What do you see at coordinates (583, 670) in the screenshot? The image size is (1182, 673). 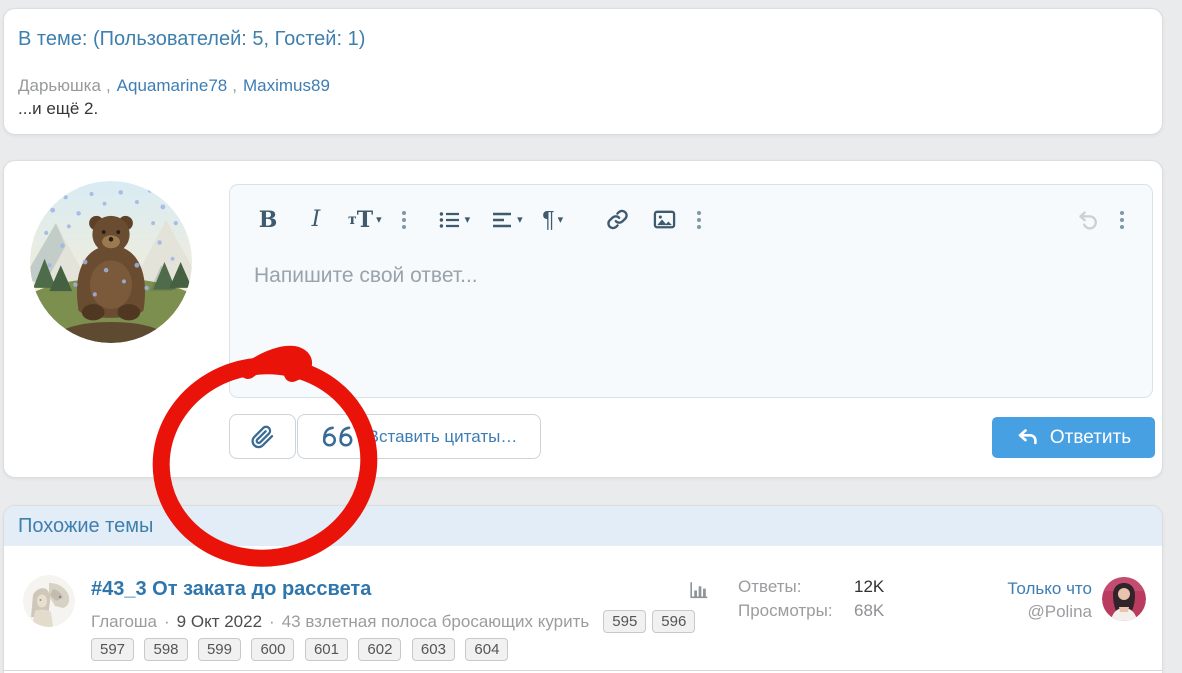 I see `row-divider` at bounding box center [583, 670].